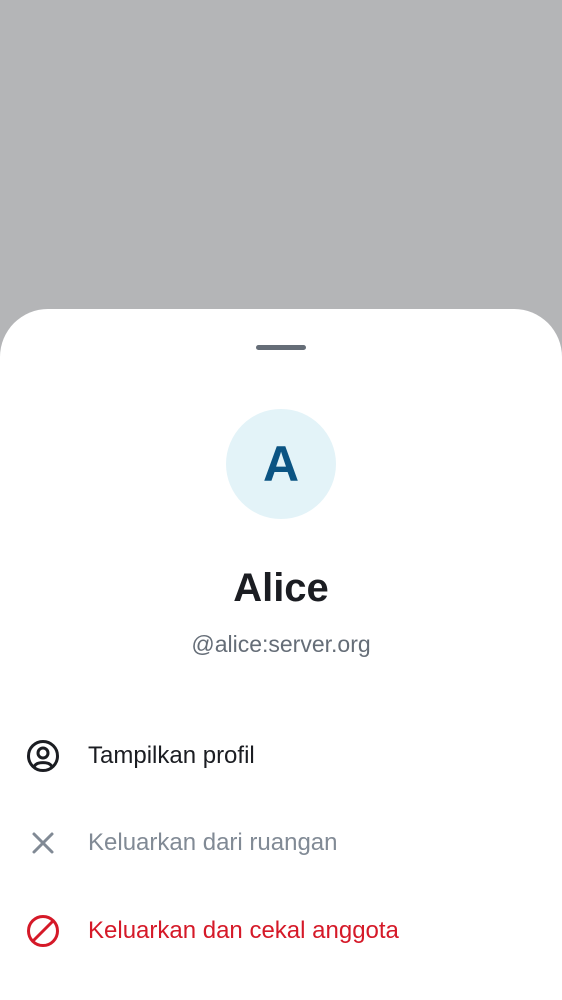 This screenshot has width=562, height=1000. I want to click on close-icon, so click(43, 843).